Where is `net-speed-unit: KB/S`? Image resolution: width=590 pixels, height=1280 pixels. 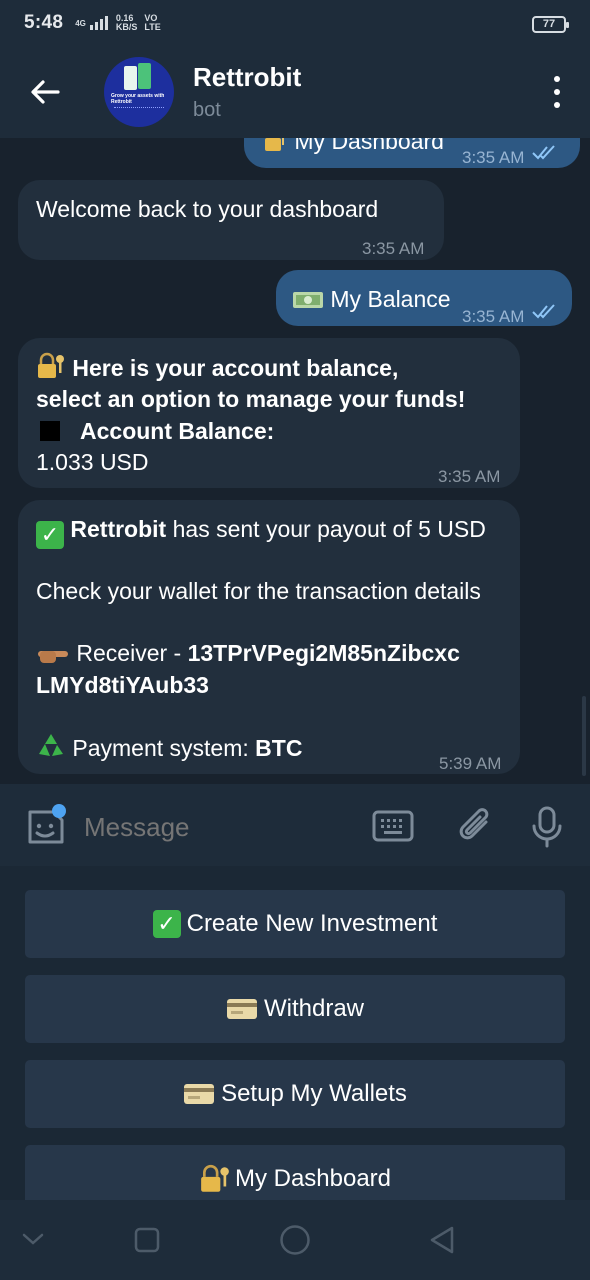 net-speed-unit: KB/S is located at coordinates (126, 27).